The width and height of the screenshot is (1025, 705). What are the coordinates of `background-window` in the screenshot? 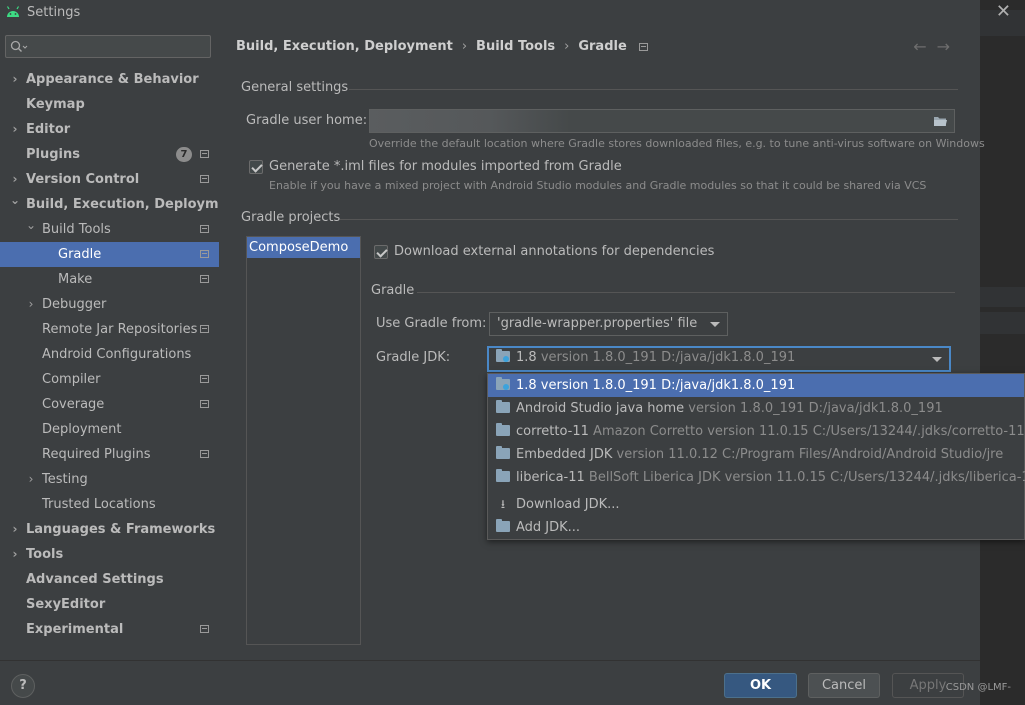 It's located at (1002, 352).